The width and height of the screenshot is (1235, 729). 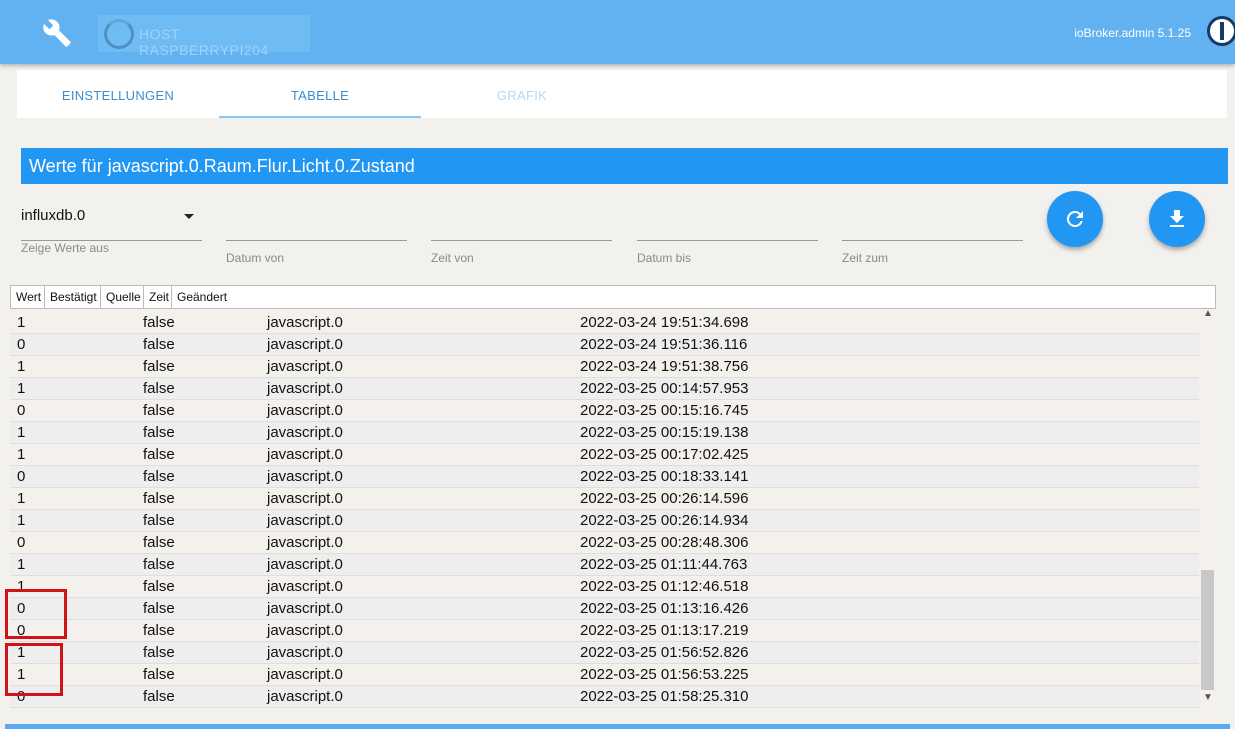 What do you see at coordinates (316, 223) in the screenshot?
I see `date-from-input` at bounding box center [316, 223].